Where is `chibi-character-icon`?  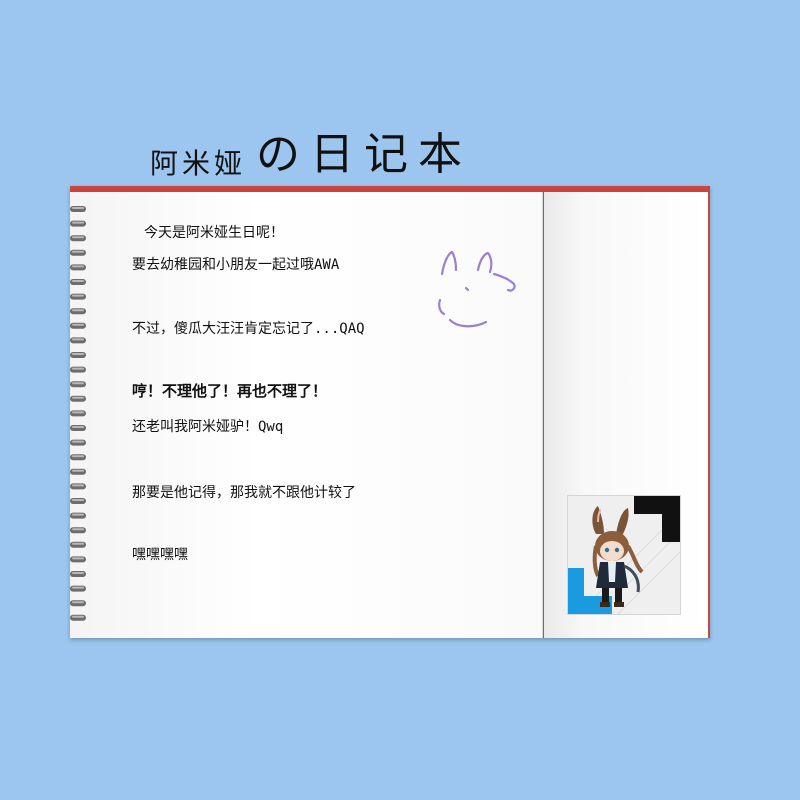 chibi-character-icon is located at coordinates (624, 555).